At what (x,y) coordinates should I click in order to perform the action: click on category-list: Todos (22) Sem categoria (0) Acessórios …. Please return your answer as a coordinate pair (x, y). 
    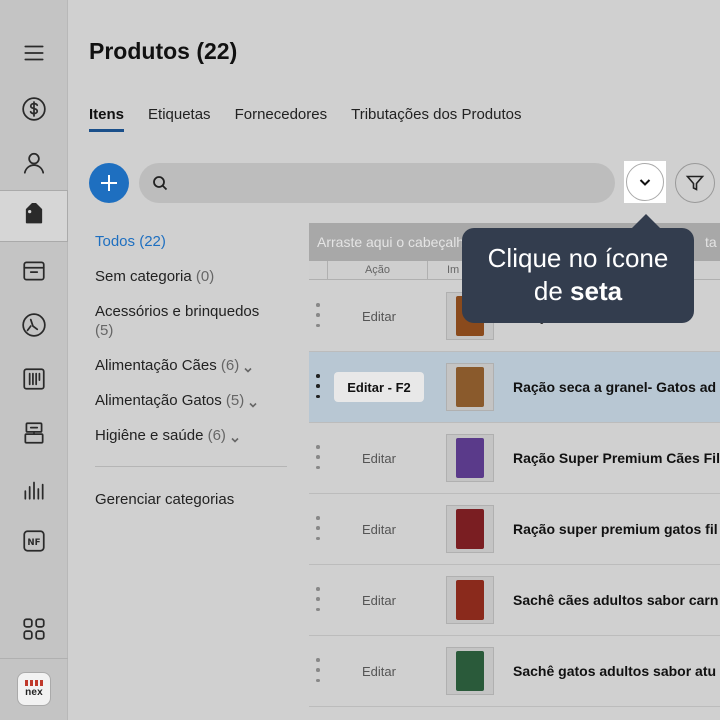
    Looking at the image, I should click on (195, 346).